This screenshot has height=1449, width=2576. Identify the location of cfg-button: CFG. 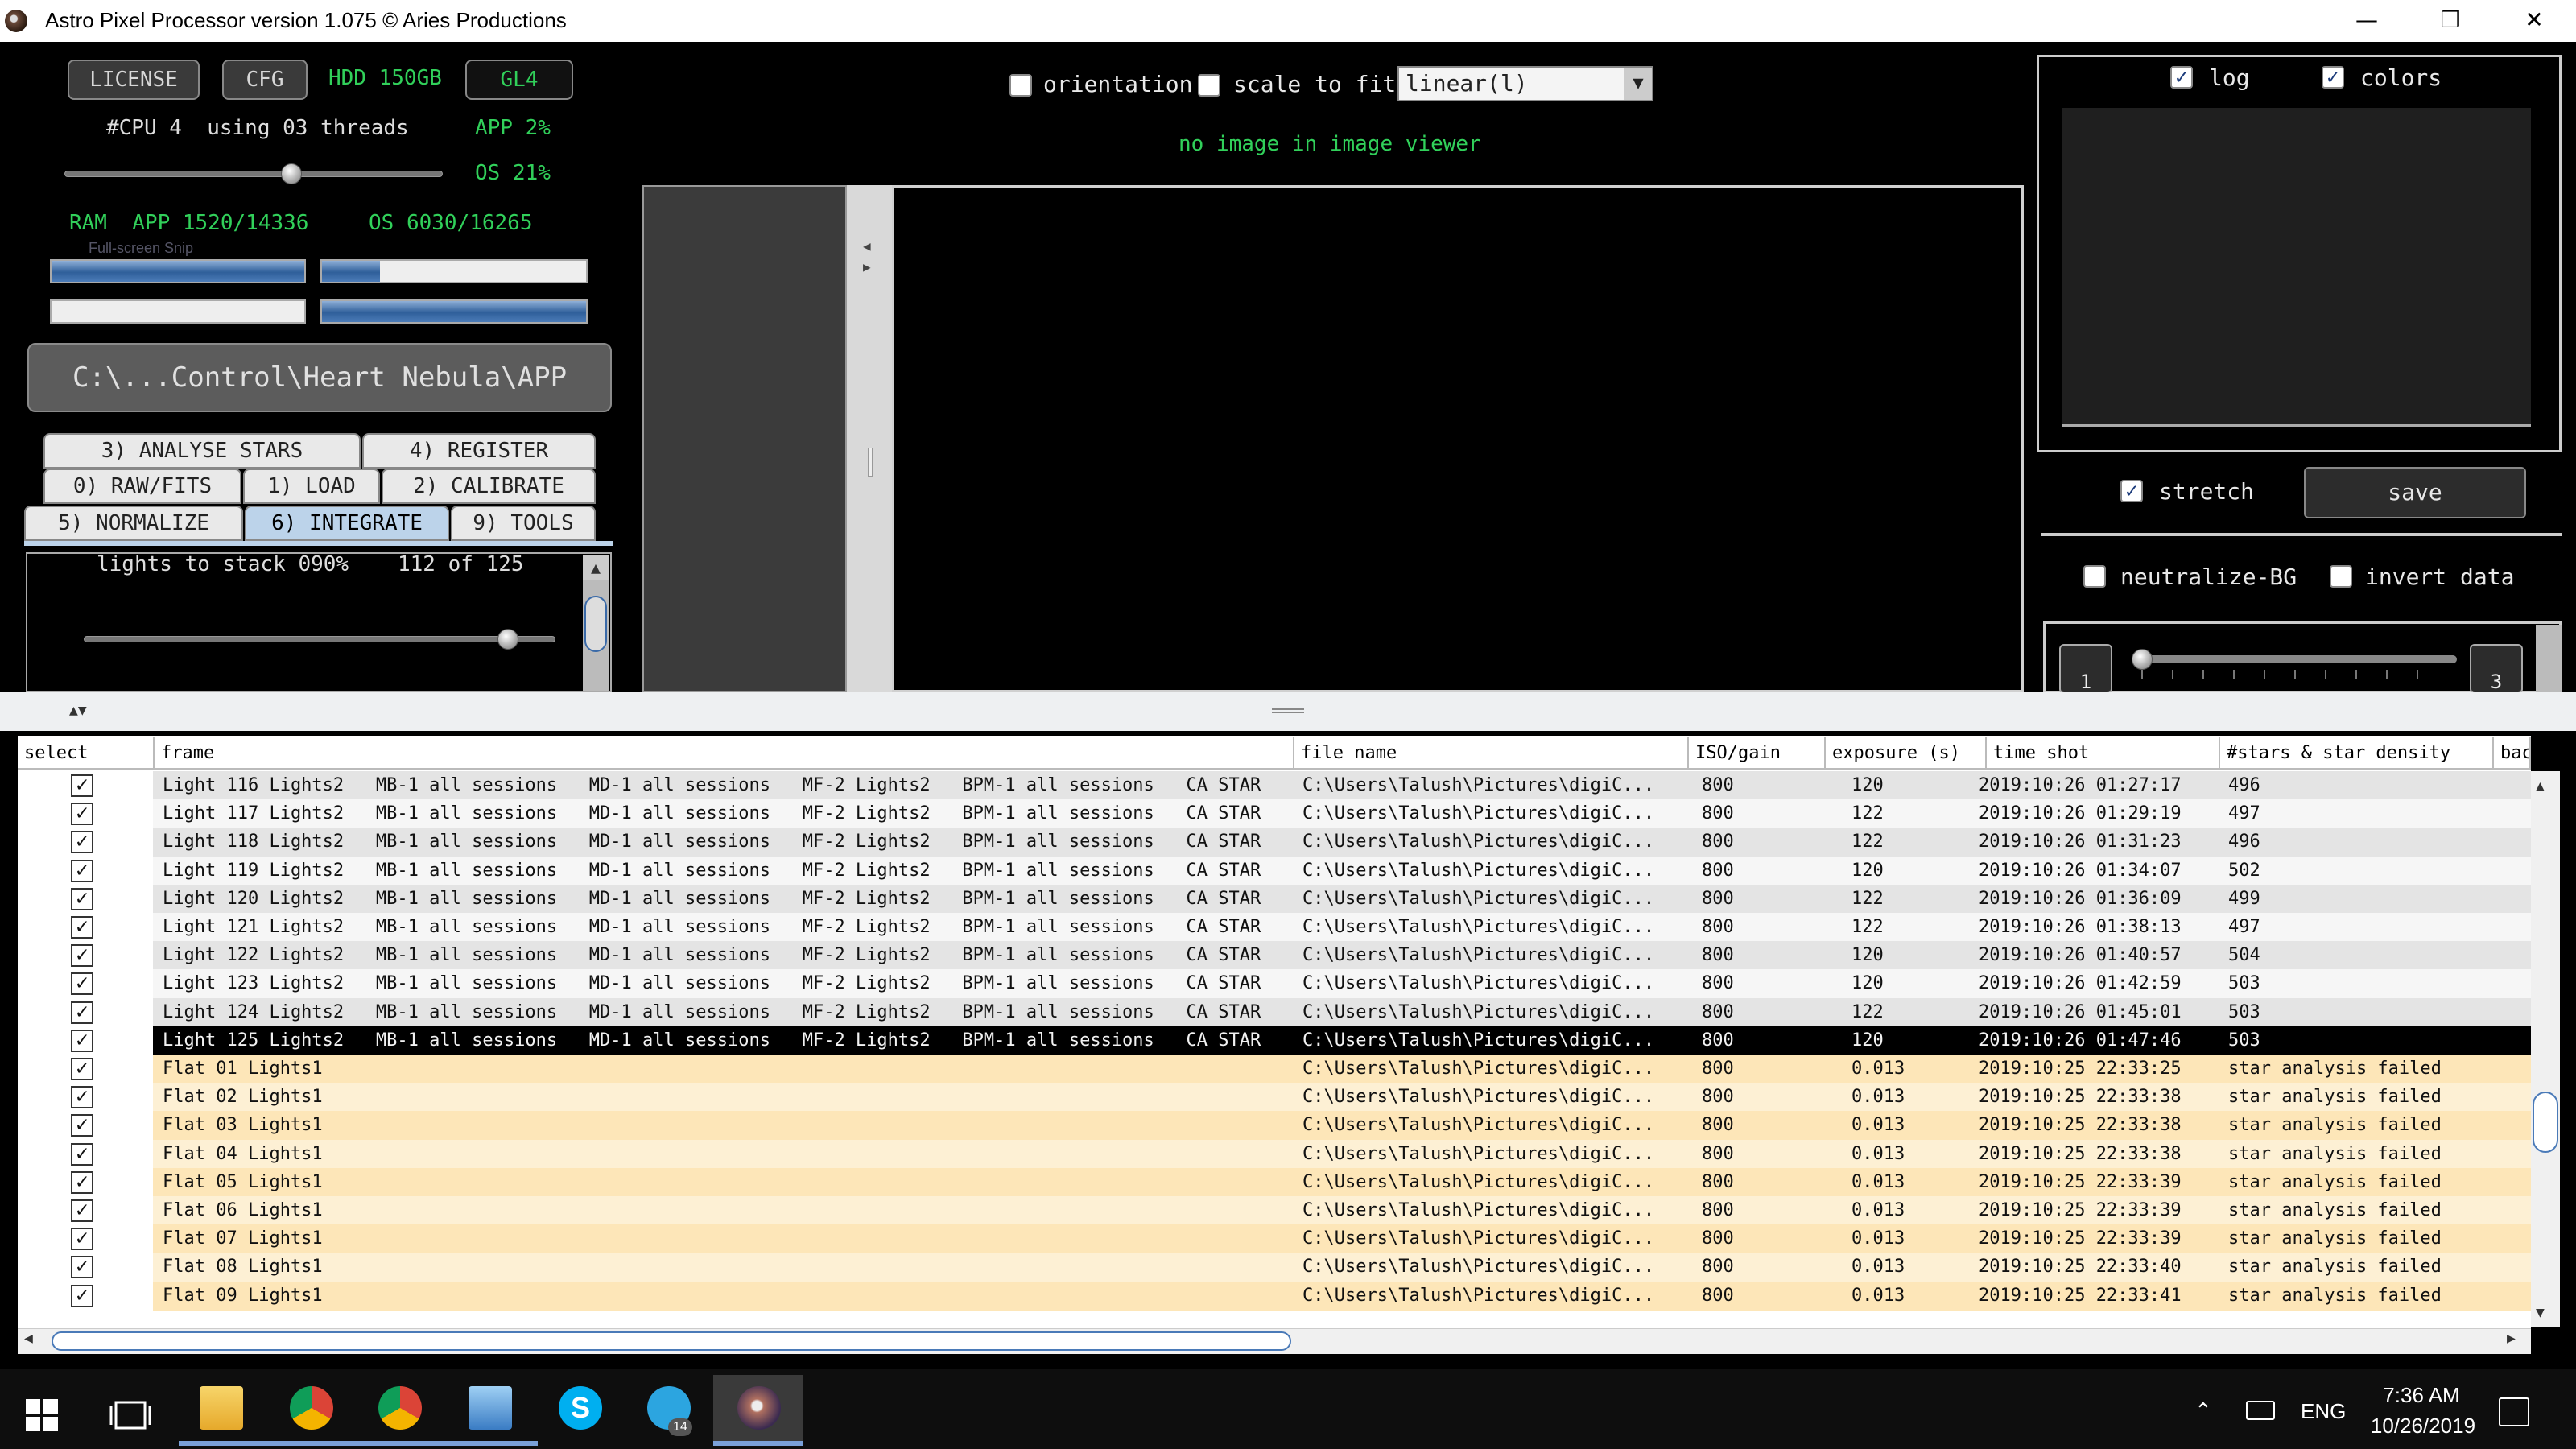
(265, 80).